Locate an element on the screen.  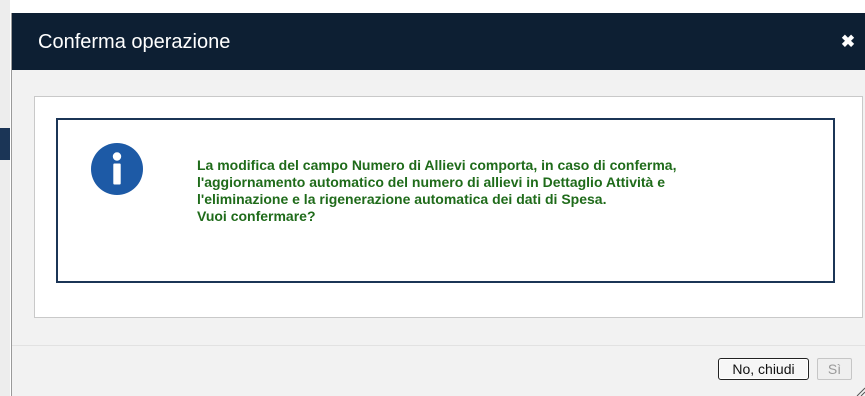
no-close-button: No, chiudi is located at coordinates (763, 369).